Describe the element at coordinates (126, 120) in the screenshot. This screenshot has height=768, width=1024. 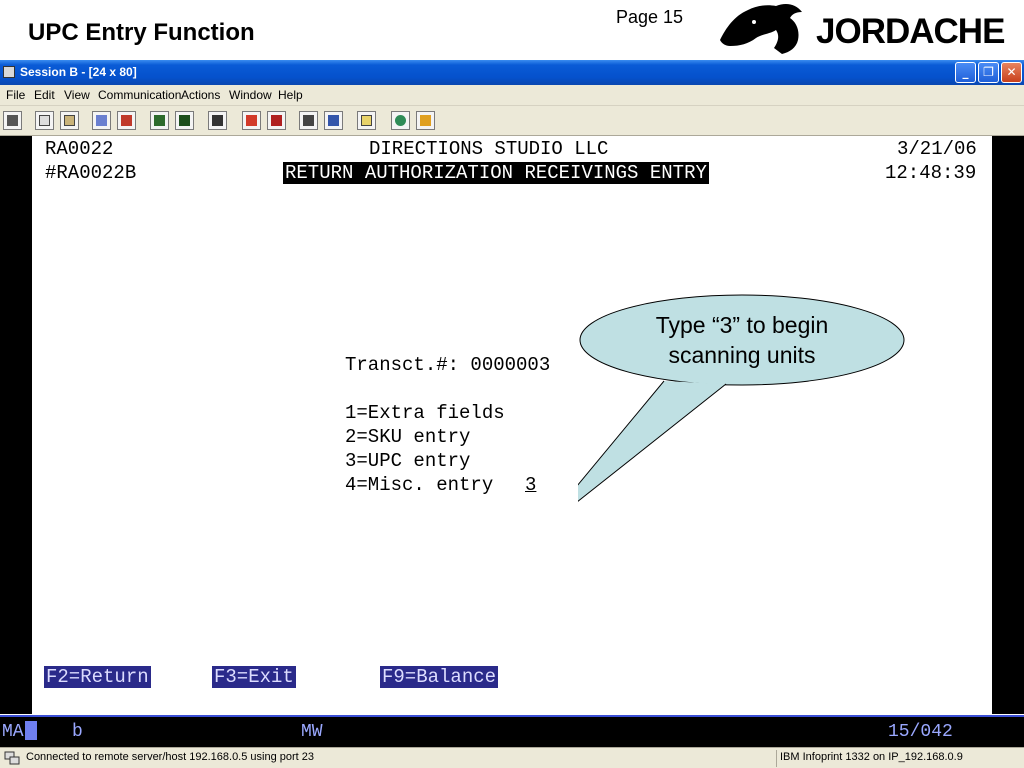
I see `receive-file-icon` at that location.